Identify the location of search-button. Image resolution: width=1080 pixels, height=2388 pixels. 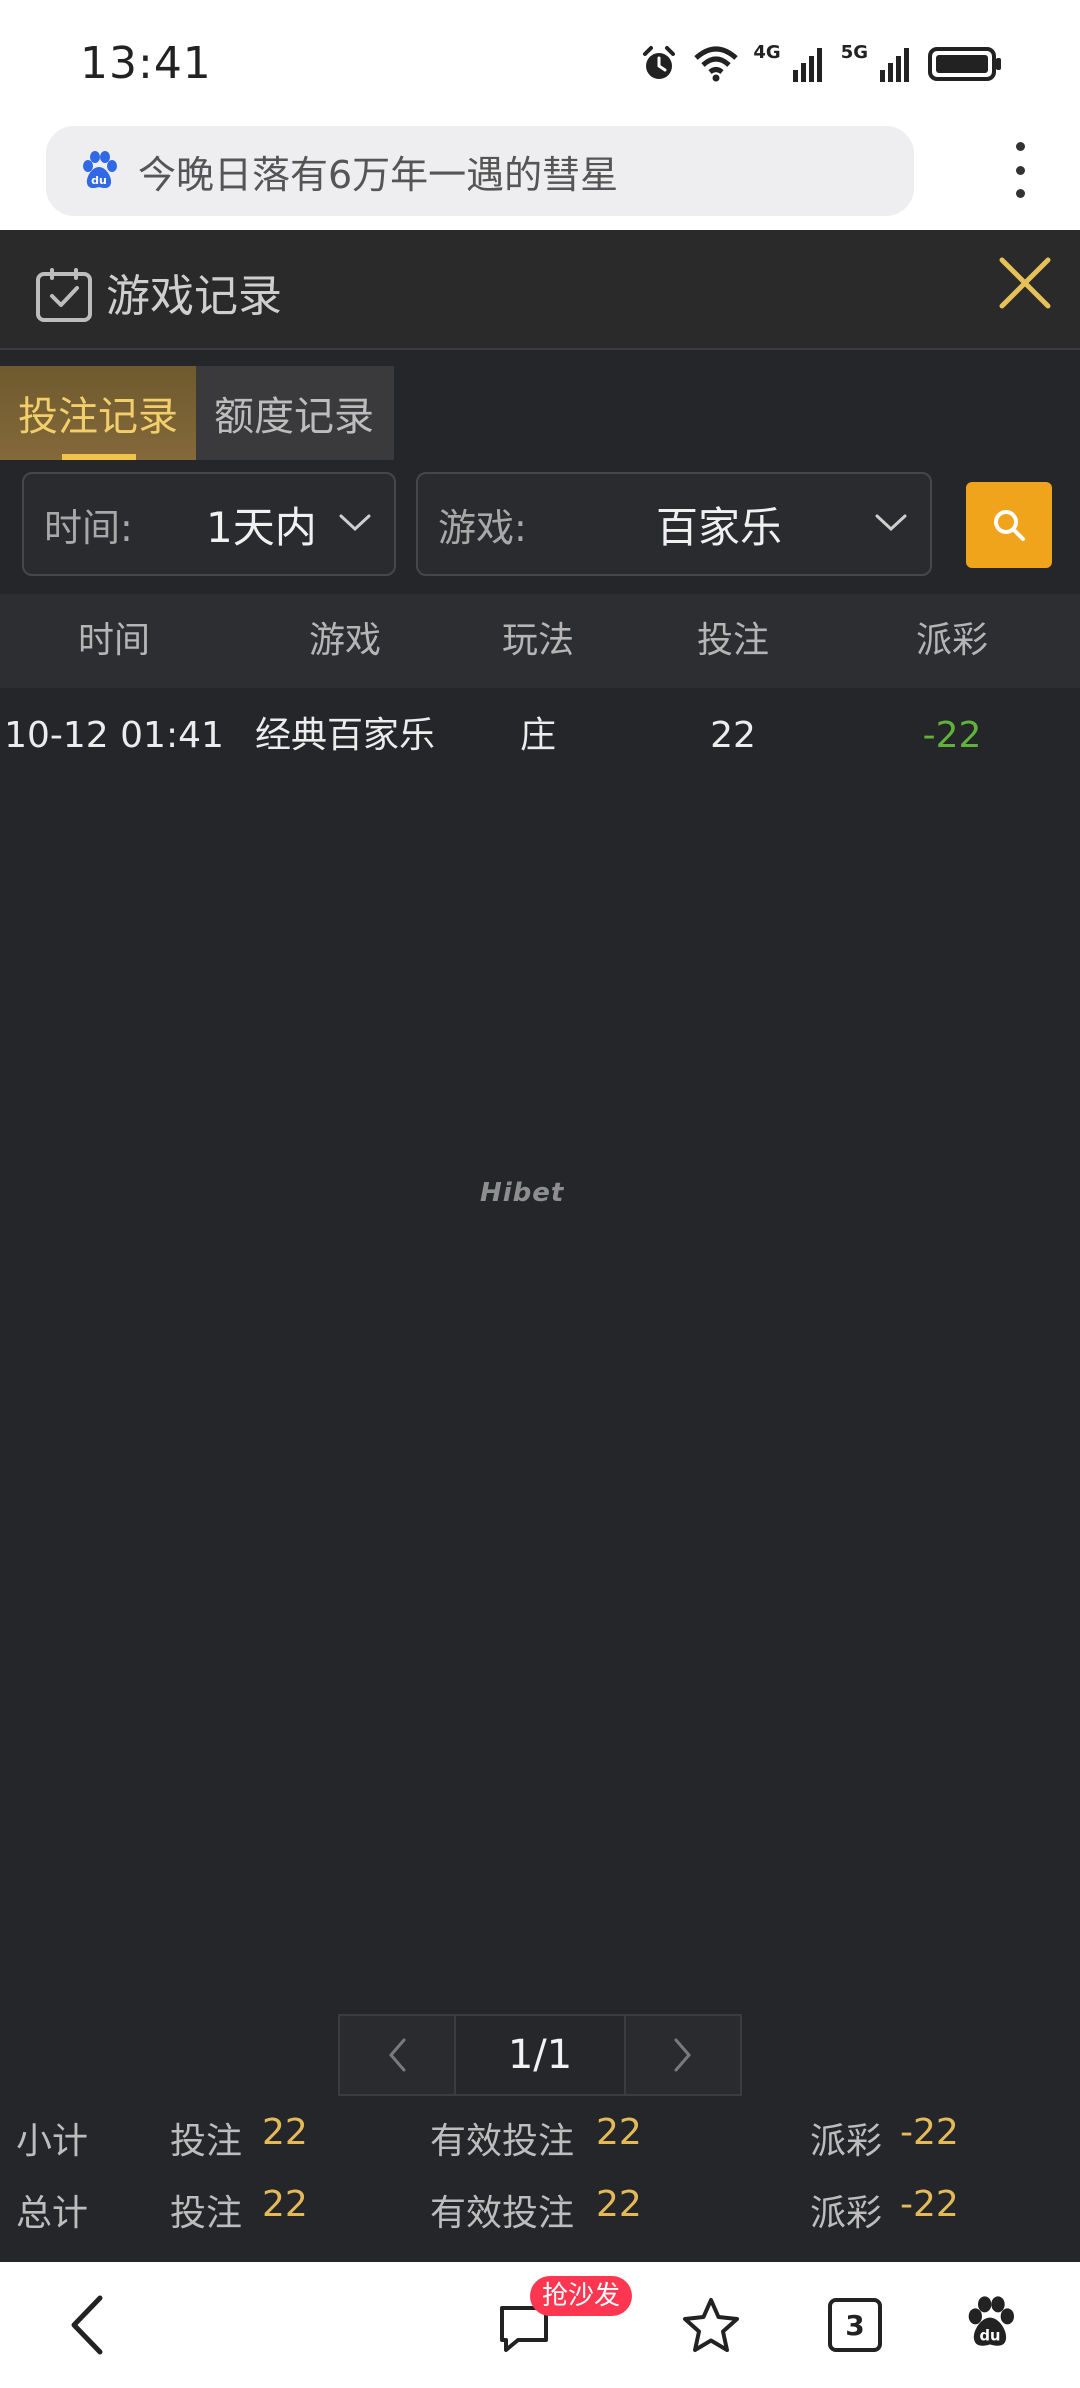
(1009, 525).